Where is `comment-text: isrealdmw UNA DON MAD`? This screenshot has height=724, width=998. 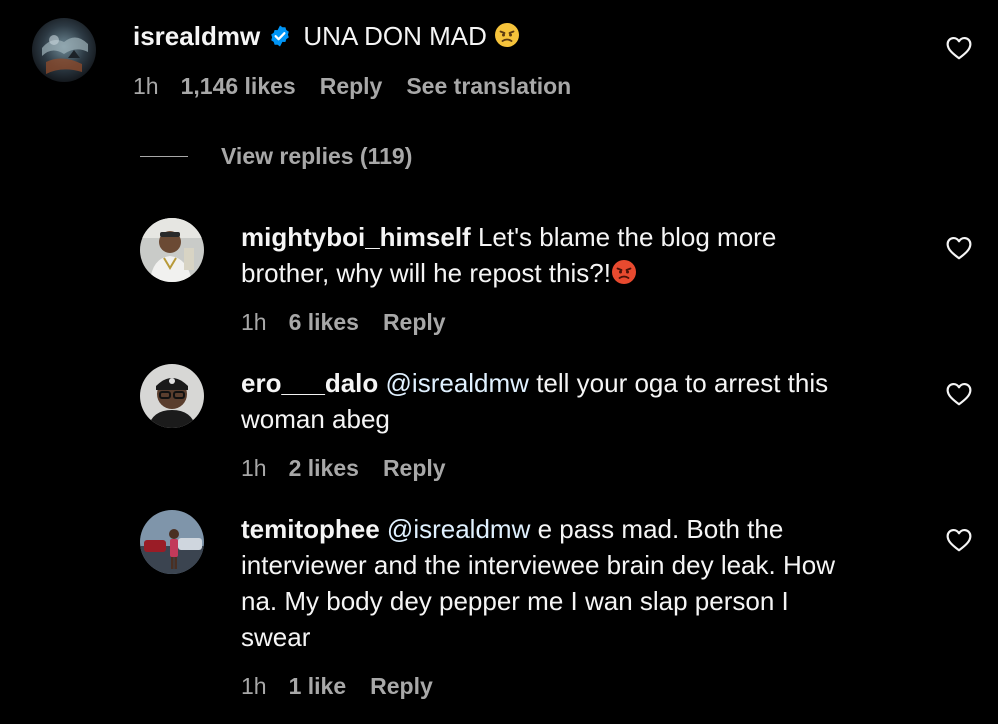
comment-text: isrealdmw UNA DON MAD is located at coordinates (326, 37).